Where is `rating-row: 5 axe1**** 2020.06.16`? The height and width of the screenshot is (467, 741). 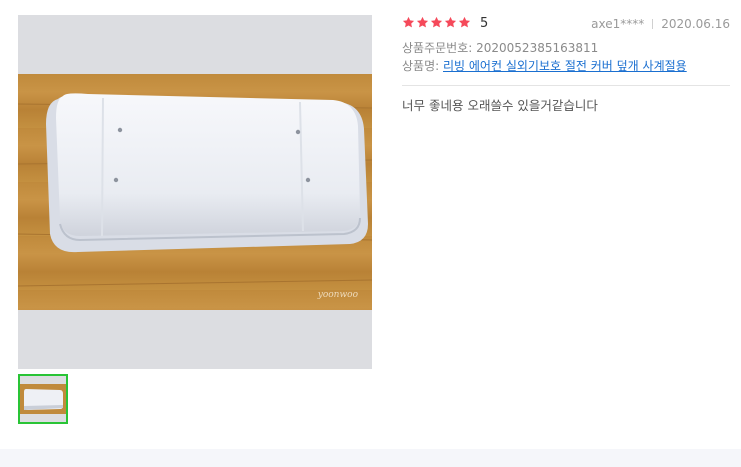 rating-row: 5 axe1**** 2020.06.16 is located at coordinates (566, 25).